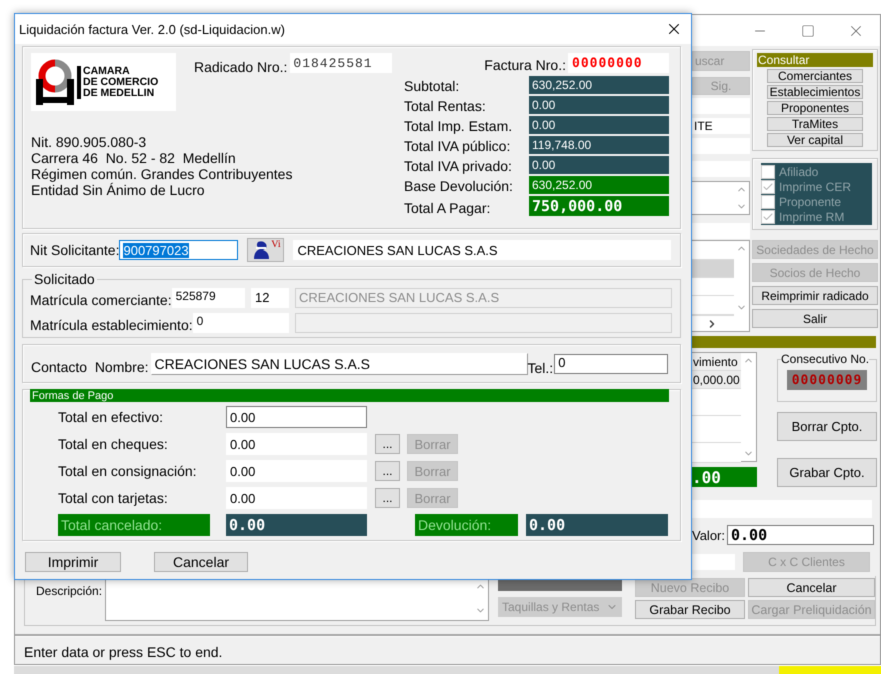 The height and width of the screenshot is (674, 881). What do you see at coordinates (815, 60) in the screenshot?
I see `panel-title: Consultar` at bounding box center [815, 60].